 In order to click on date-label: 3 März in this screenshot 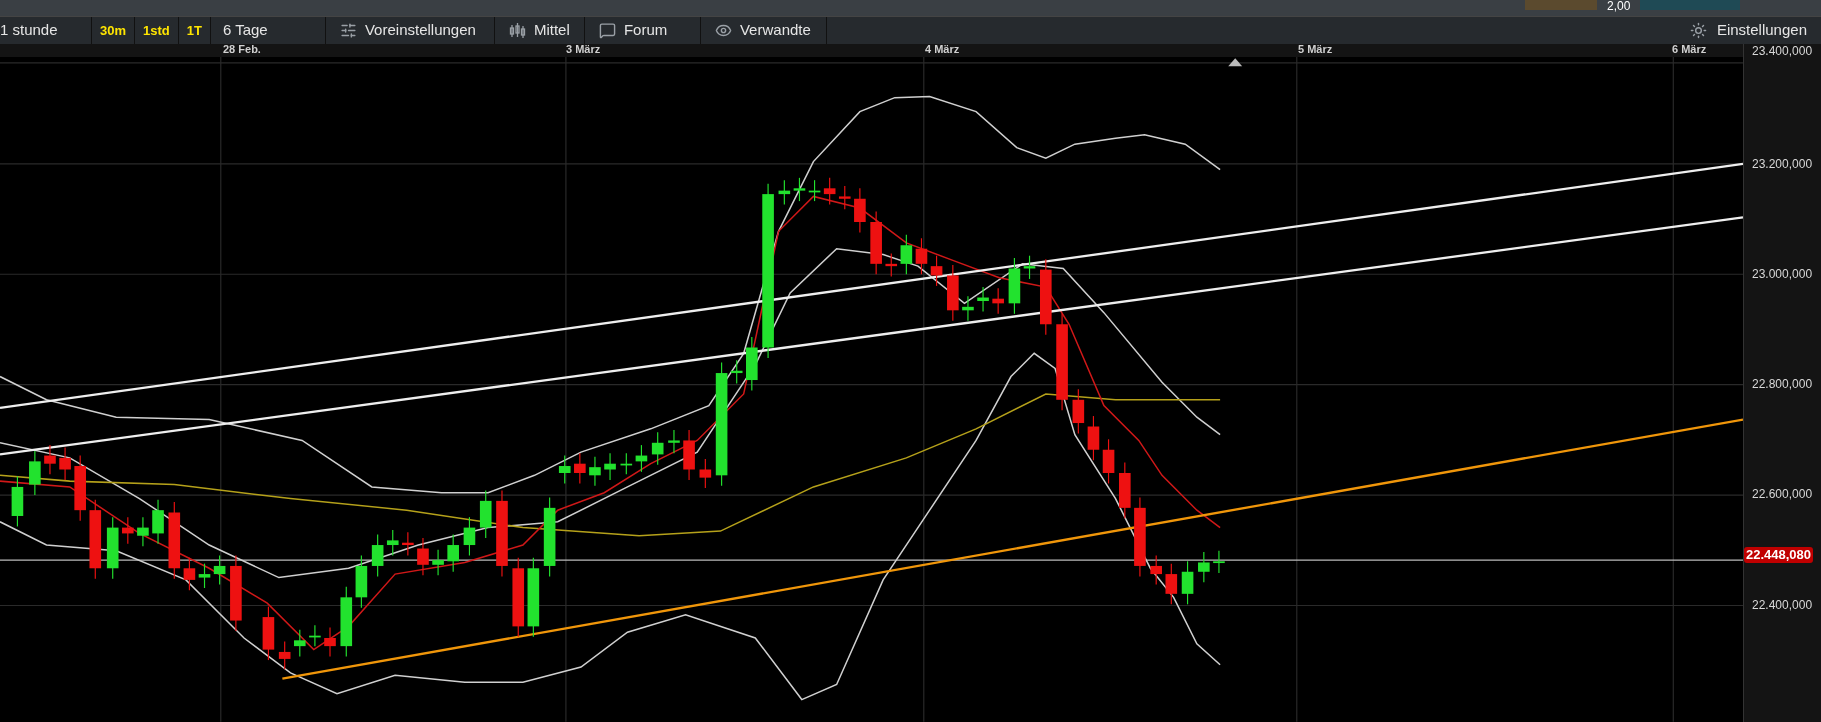, I will do `click(583, 50)`.